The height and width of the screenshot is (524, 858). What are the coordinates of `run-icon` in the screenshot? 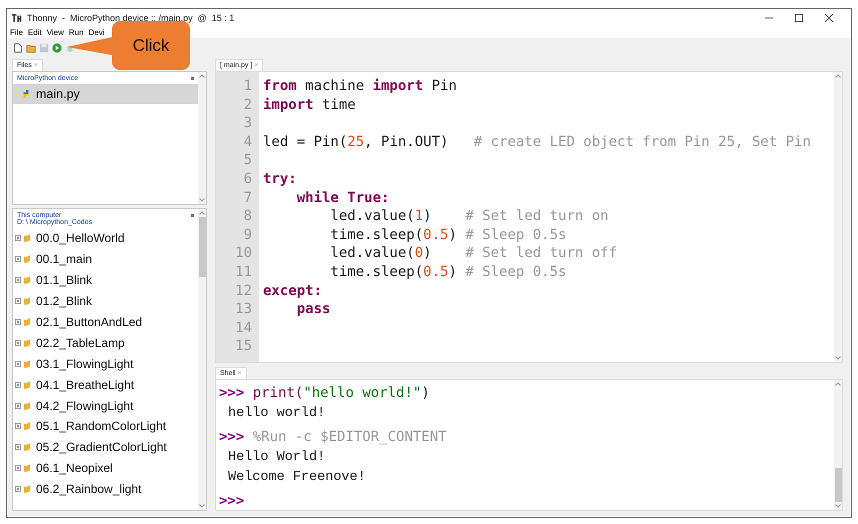 It's located at (57, 47).